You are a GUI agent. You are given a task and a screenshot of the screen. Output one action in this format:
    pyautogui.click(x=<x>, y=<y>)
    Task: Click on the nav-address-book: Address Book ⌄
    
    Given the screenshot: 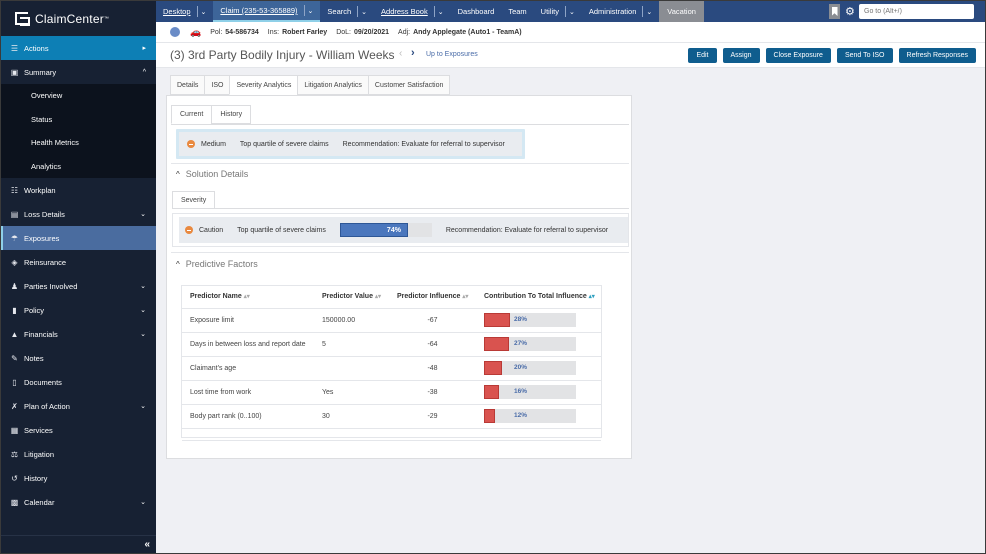 What is the action you would take?
    pyautogui.click(x=412, y=11)
    